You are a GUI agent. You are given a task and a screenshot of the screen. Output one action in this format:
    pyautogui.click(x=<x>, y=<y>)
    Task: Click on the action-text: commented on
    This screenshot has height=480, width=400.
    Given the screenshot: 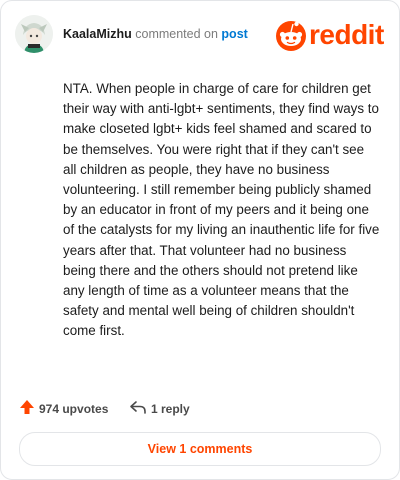 What is the action you would take?
    pyautogui.click(x=176, y=34)
    